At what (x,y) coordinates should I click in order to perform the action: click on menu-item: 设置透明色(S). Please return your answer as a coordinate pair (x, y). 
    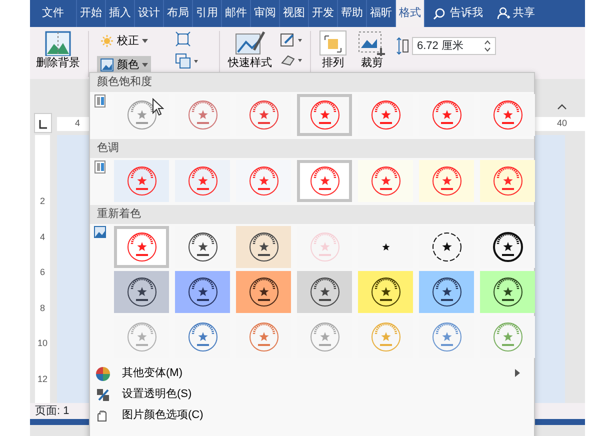
    Looking at the image, I should click on (312, 394).